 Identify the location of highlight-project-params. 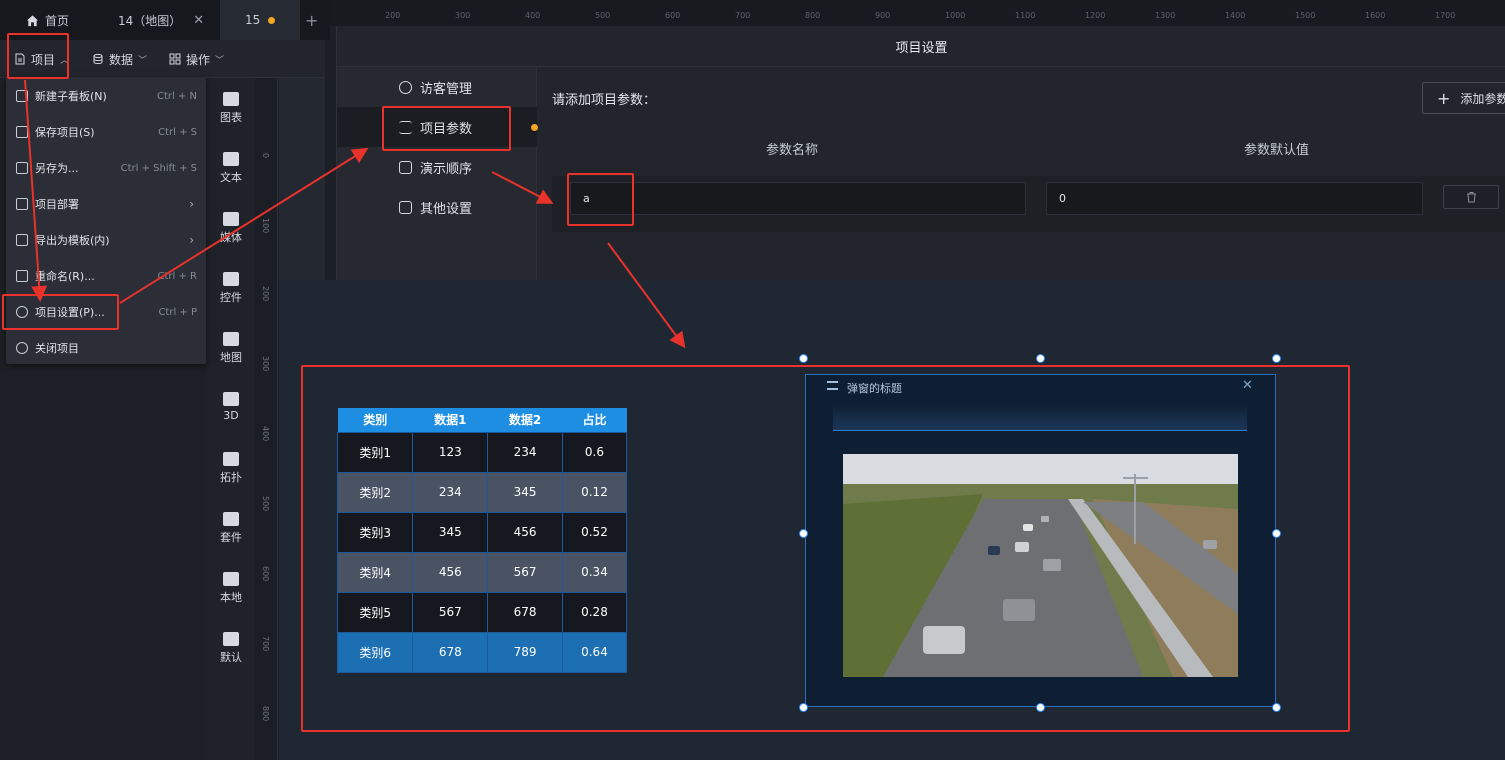
(446, 128).